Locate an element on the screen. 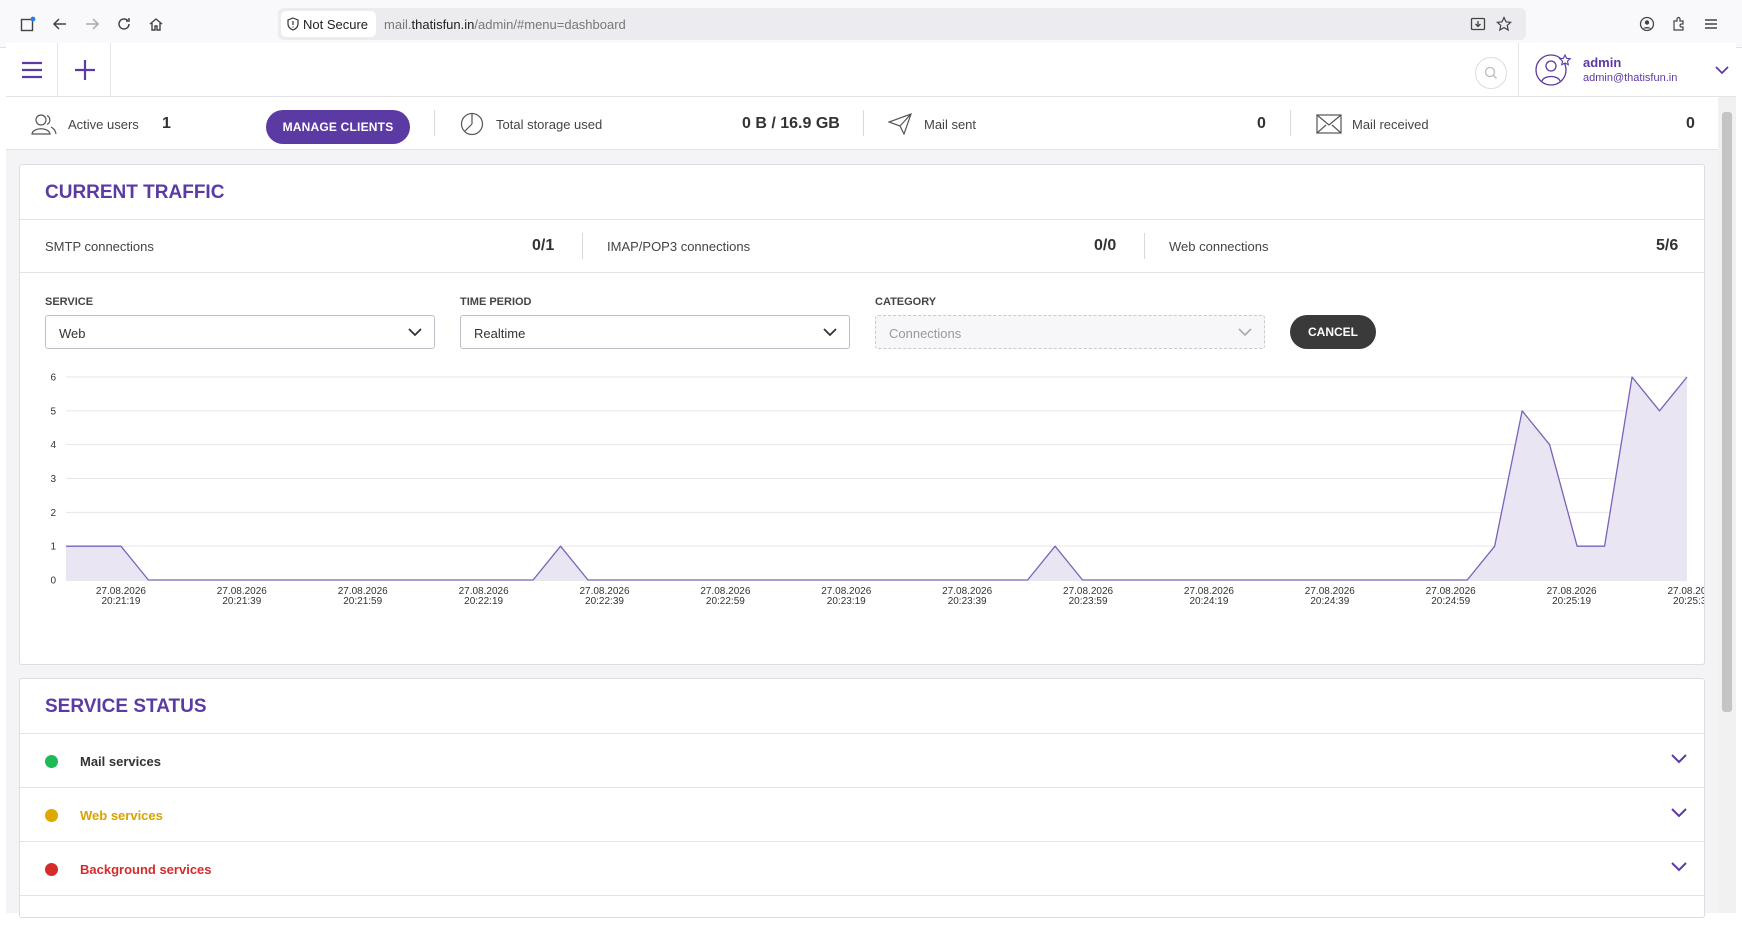 The width and height of the screenshot is (1742, 949). reload-icon is located at coordinates (124, 24).